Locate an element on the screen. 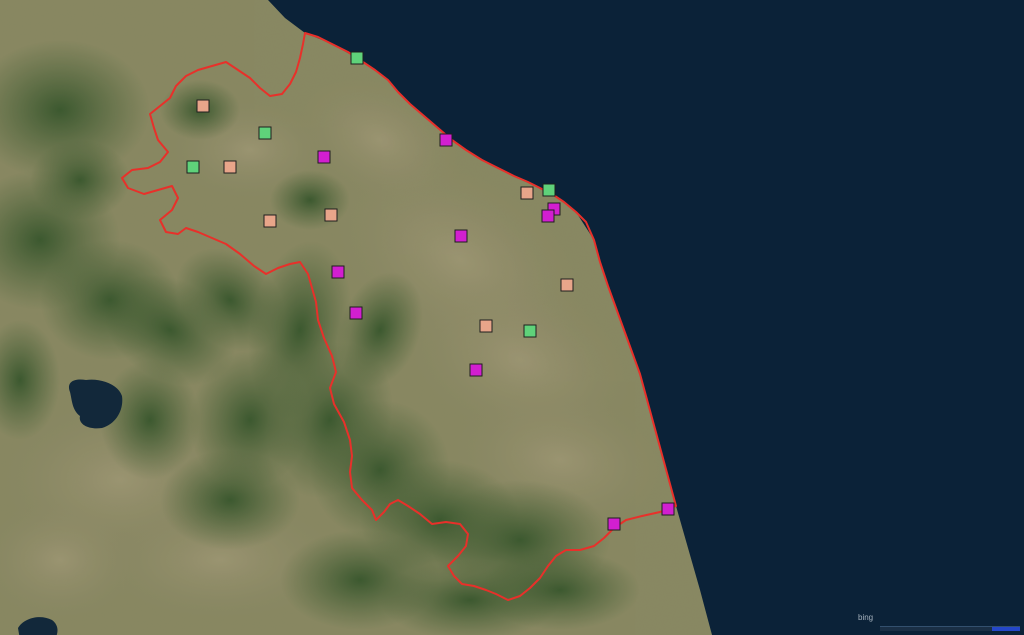  bing-attribution: bing is located at coordinates (865, 617).